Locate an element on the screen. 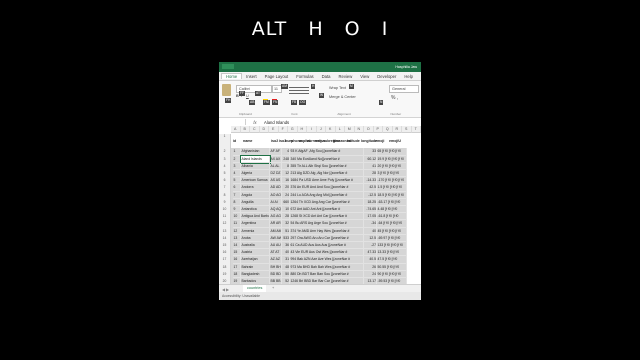 This screenshot has height=360, width=640. column-header: G is located at coordinates (293, 129).